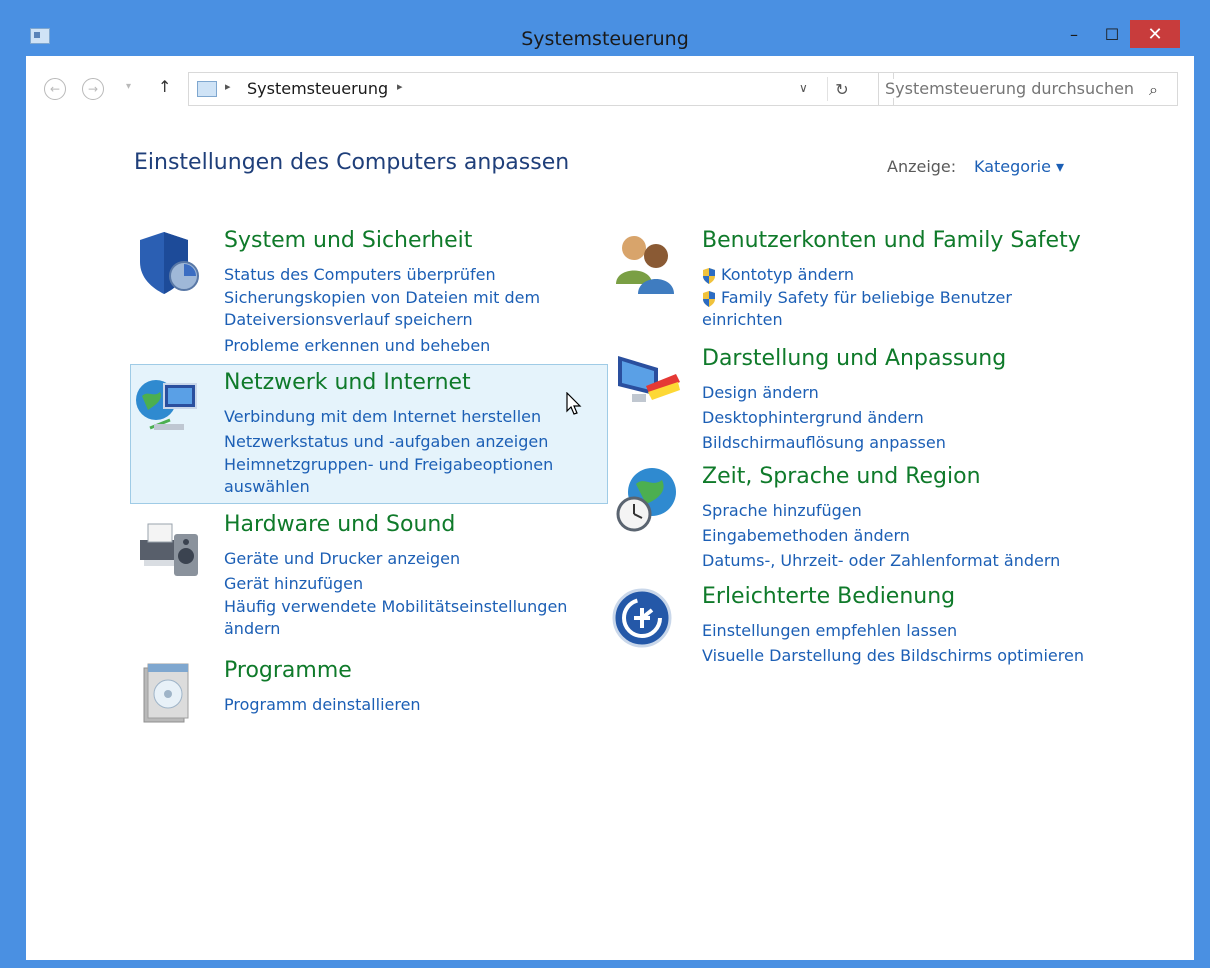 This screenshot has height=968, width=1210. I want to click on search-input, so click(1010, 88).